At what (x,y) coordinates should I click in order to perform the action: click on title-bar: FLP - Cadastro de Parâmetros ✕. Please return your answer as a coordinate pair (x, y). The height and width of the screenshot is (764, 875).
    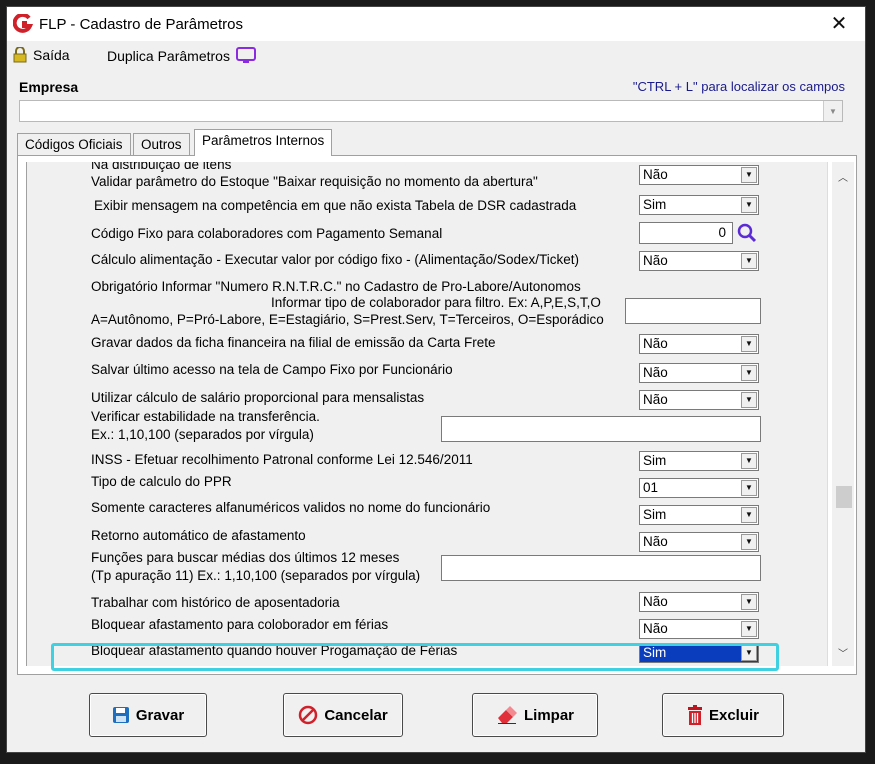
    Looking at the image, I should click on (436, 24).